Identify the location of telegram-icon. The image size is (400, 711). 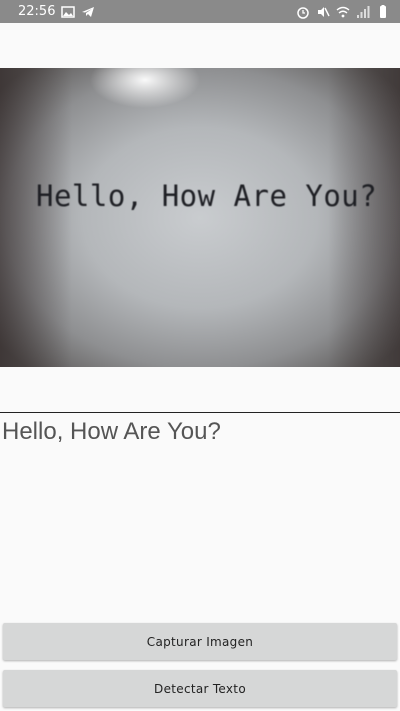
(88, 12).